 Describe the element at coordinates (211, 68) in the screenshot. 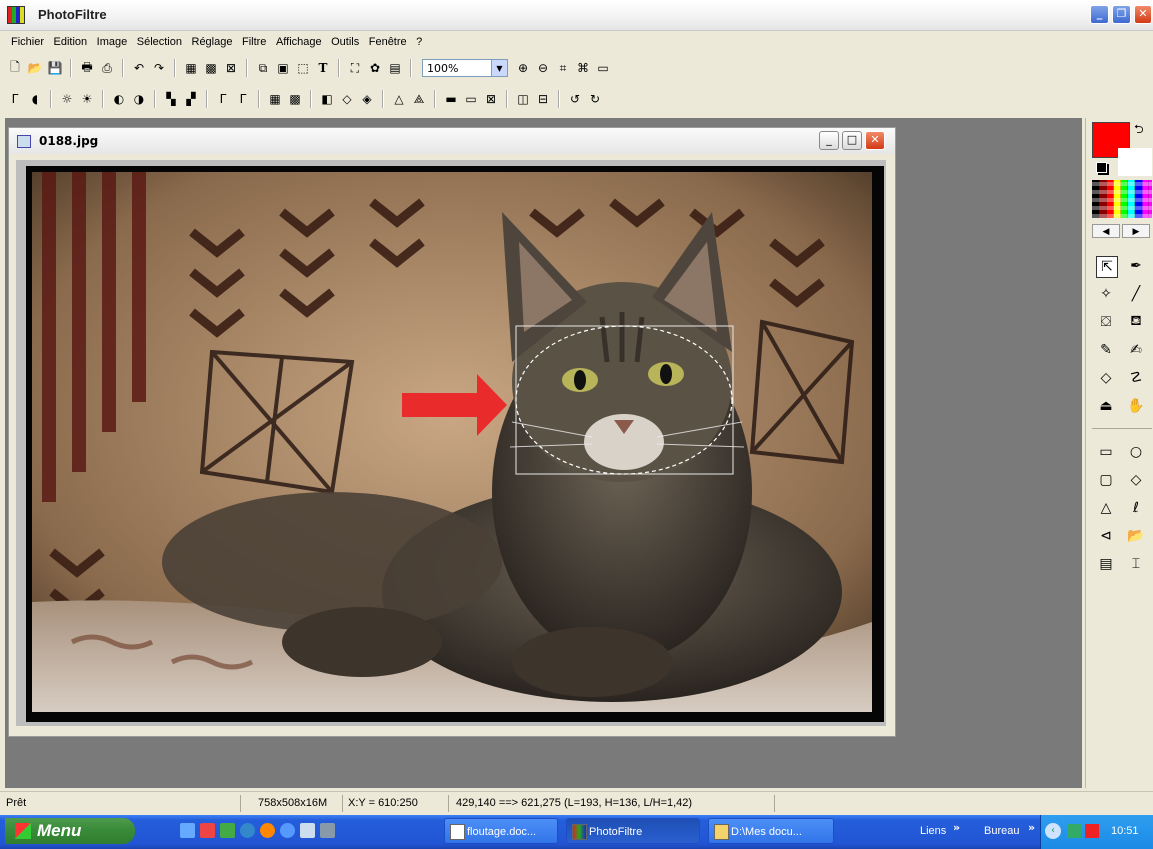

I see `color-palette-icon: ▩` at that location.